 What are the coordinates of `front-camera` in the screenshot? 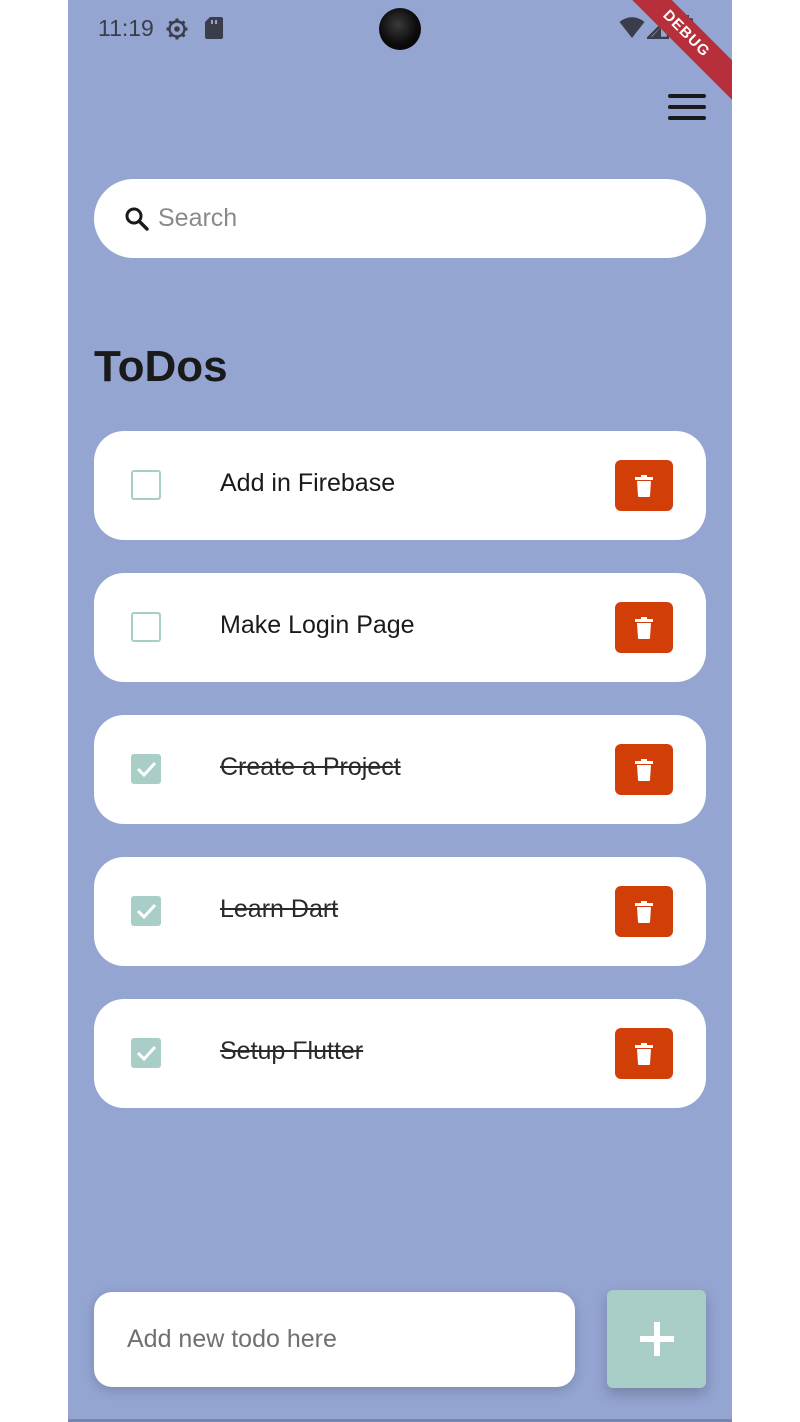 It's located at (400, 29).